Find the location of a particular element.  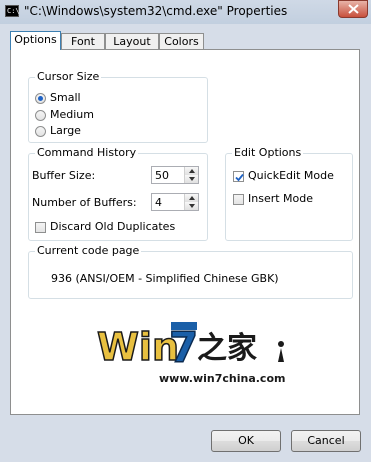

close-button is located at coordinates (353, 9).